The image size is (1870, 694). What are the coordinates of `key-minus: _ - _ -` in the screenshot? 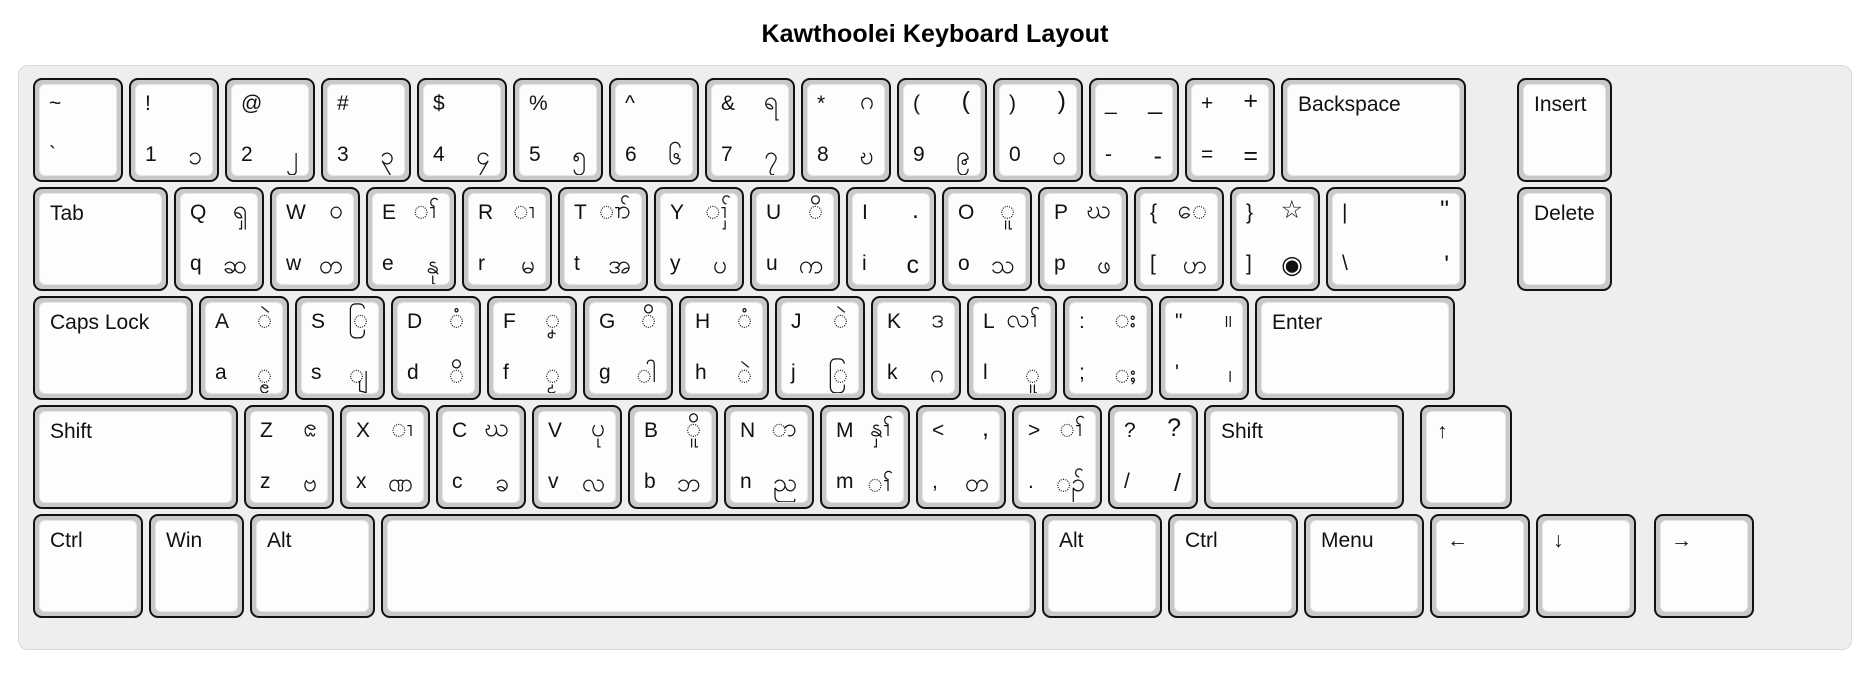 It's located at (1134, 130).